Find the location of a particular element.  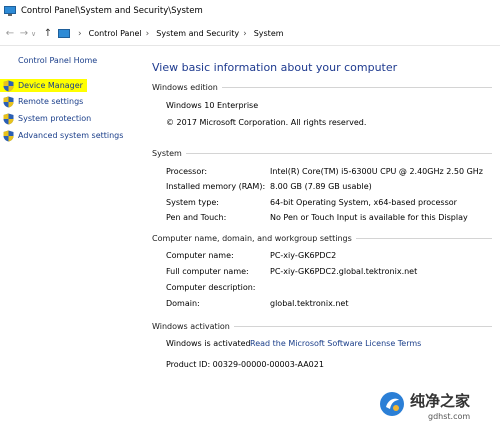

info-value: PC-xiy-GK6PDC2 is located at coordinates (303, 255).